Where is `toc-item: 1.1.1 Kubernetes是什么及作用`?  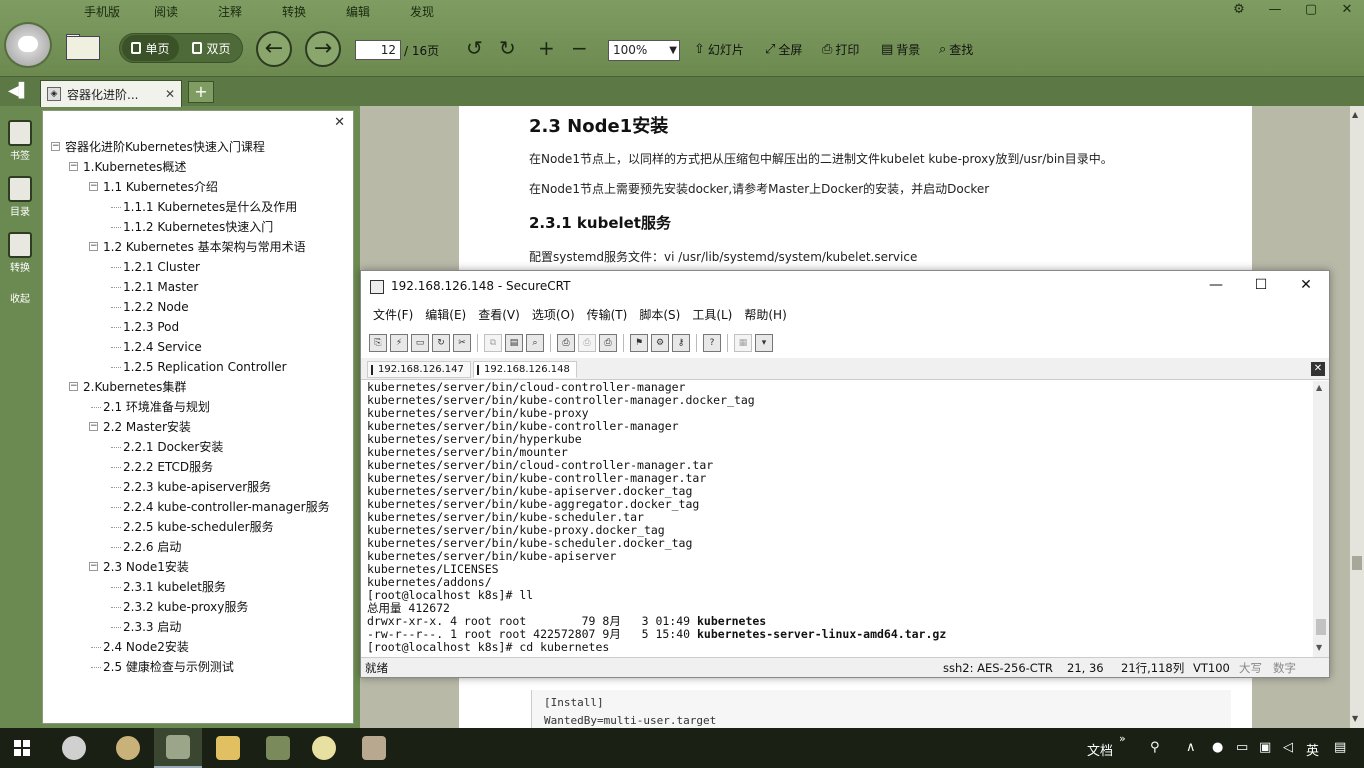
toc-item: 1.1.1 Kubernetes是什么及作用 is located at coordinates (198, 207).